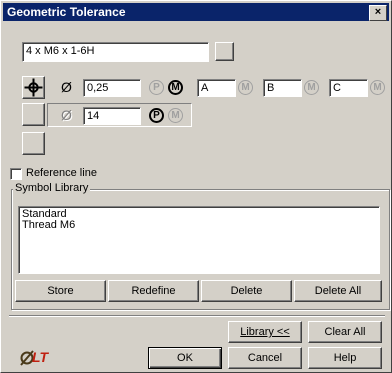 The image size is (392, 373). What do you see at coordinates (224, 51) in the screenshot?
I see `designation-picker-button` at bounding box center [224, 51].